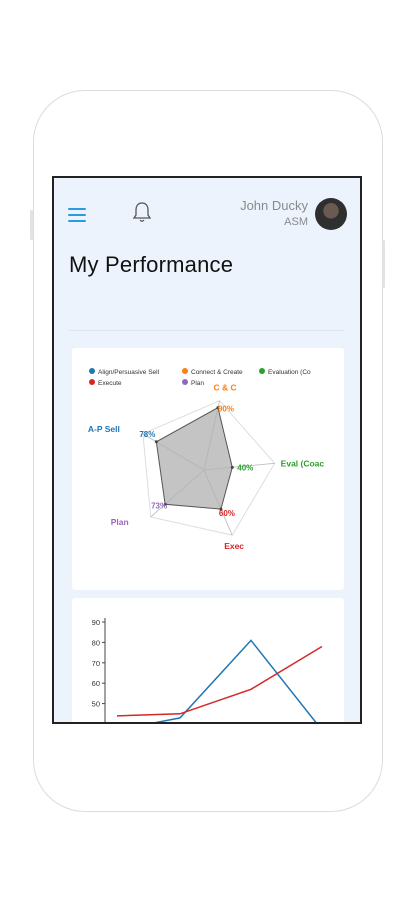 The width and height of the screenshot is (415, 900). I want to click on line-series-red, so click(219, 681).